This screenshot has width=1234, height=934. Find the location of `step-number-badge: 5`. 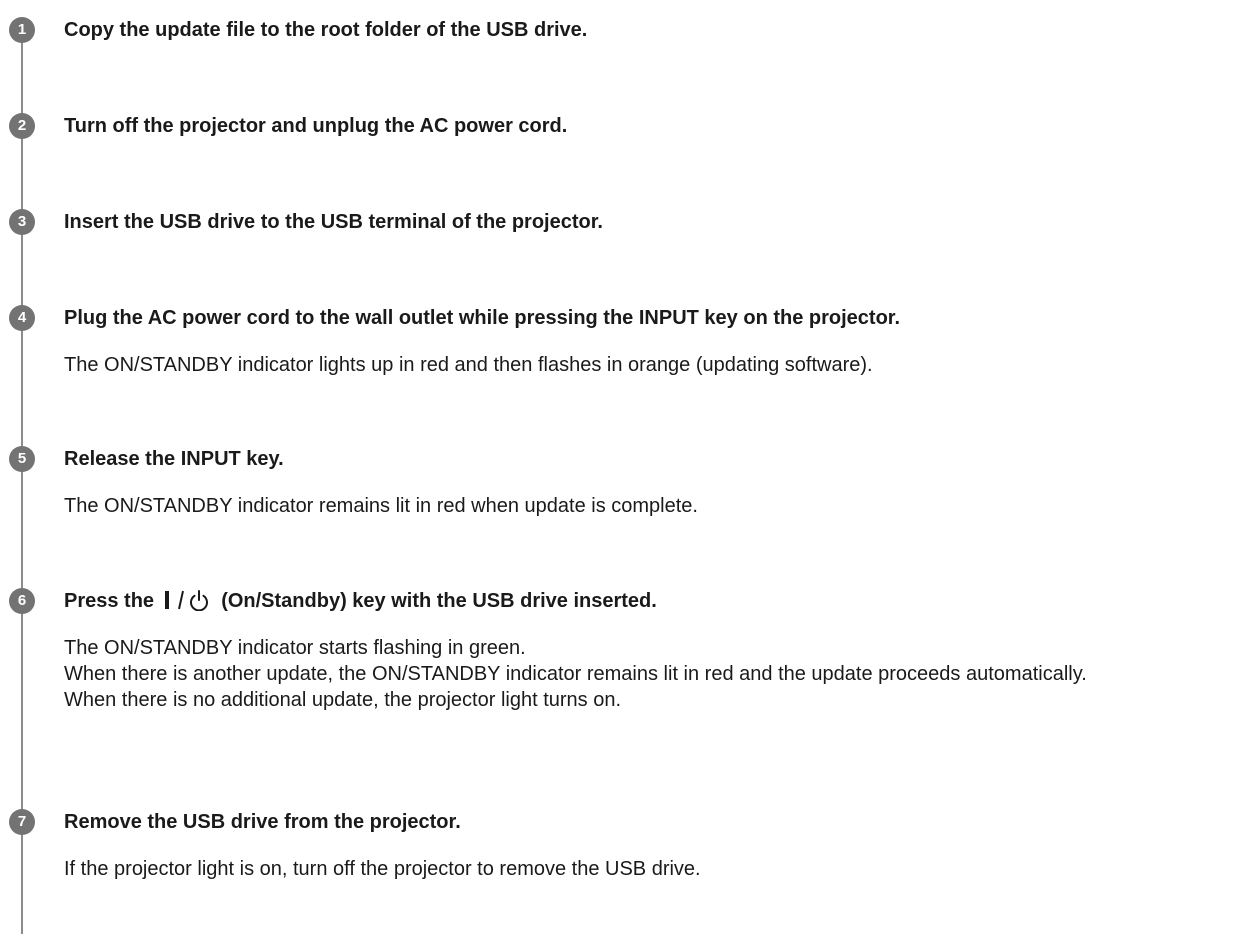

step-number-badge: 5 is located at coordinates (22, 459).